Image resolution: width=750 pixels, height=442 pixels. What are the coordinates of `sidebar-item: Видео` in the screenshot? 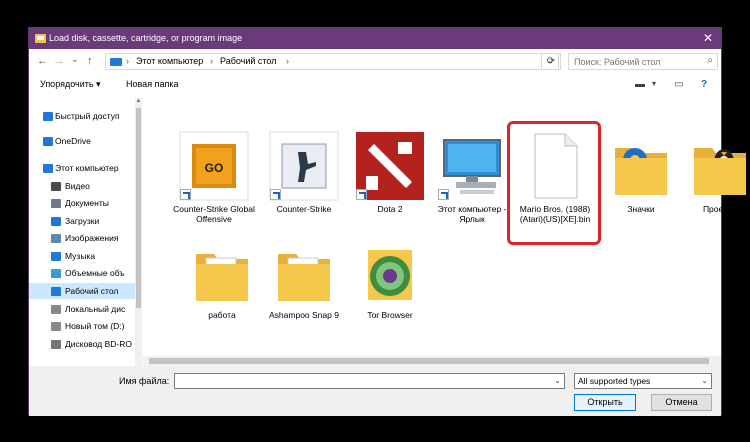 It's located at (82, 186).